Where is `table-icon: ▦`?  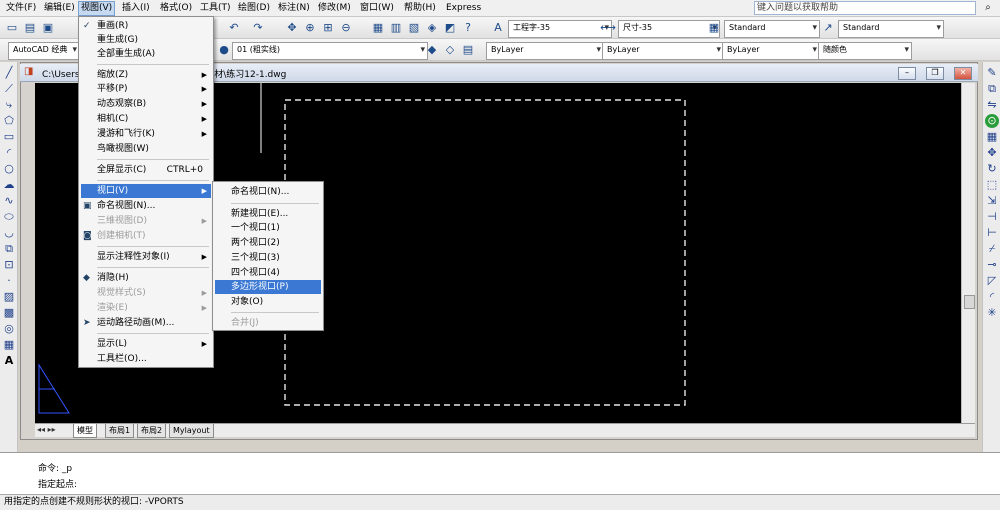 table-icon: ▦ is located at coordinates (9, 345).